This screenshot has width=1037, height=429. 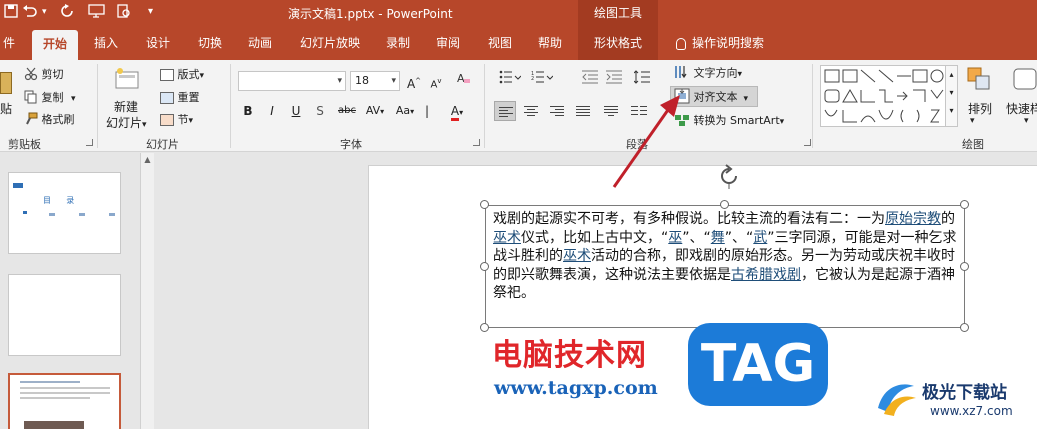 What do you see at coordinates (542, 80) in the screenshot?
I see `numbering-icon: 12` at bounding box center [542, 80].